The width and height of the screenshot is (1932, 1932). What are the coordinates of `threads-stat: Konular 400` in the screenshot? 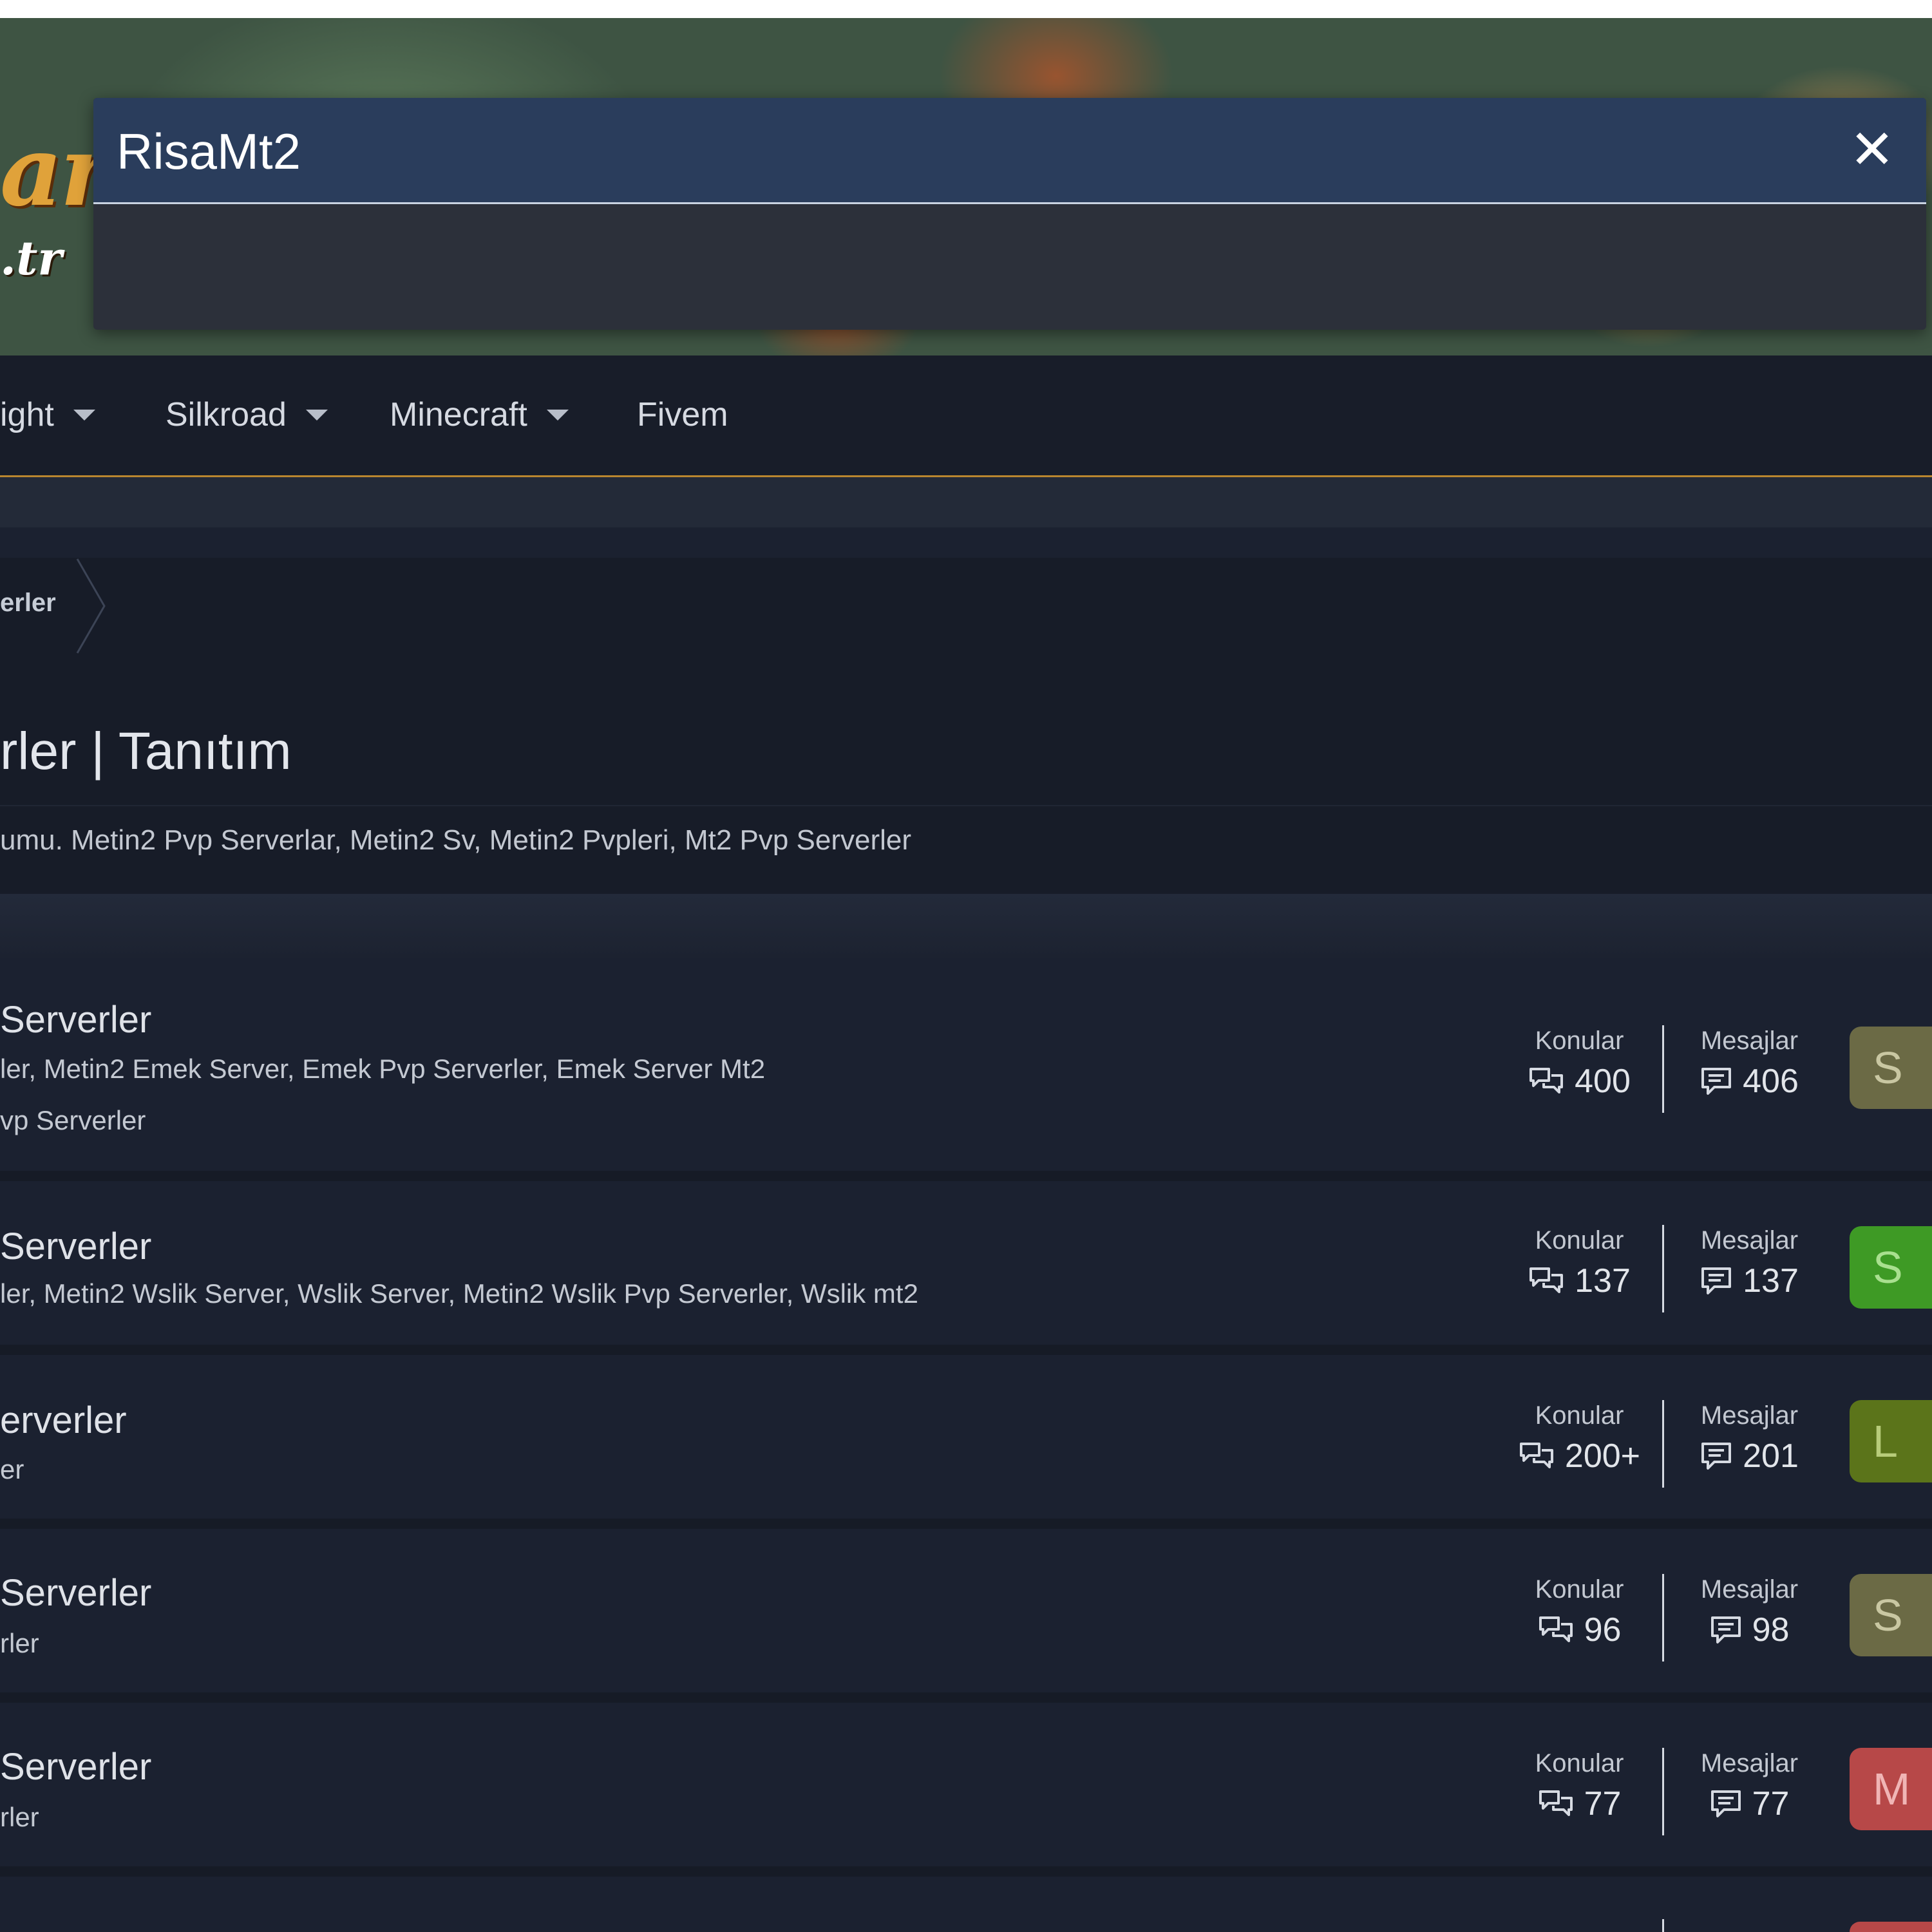 It's located at (1579, 1064).